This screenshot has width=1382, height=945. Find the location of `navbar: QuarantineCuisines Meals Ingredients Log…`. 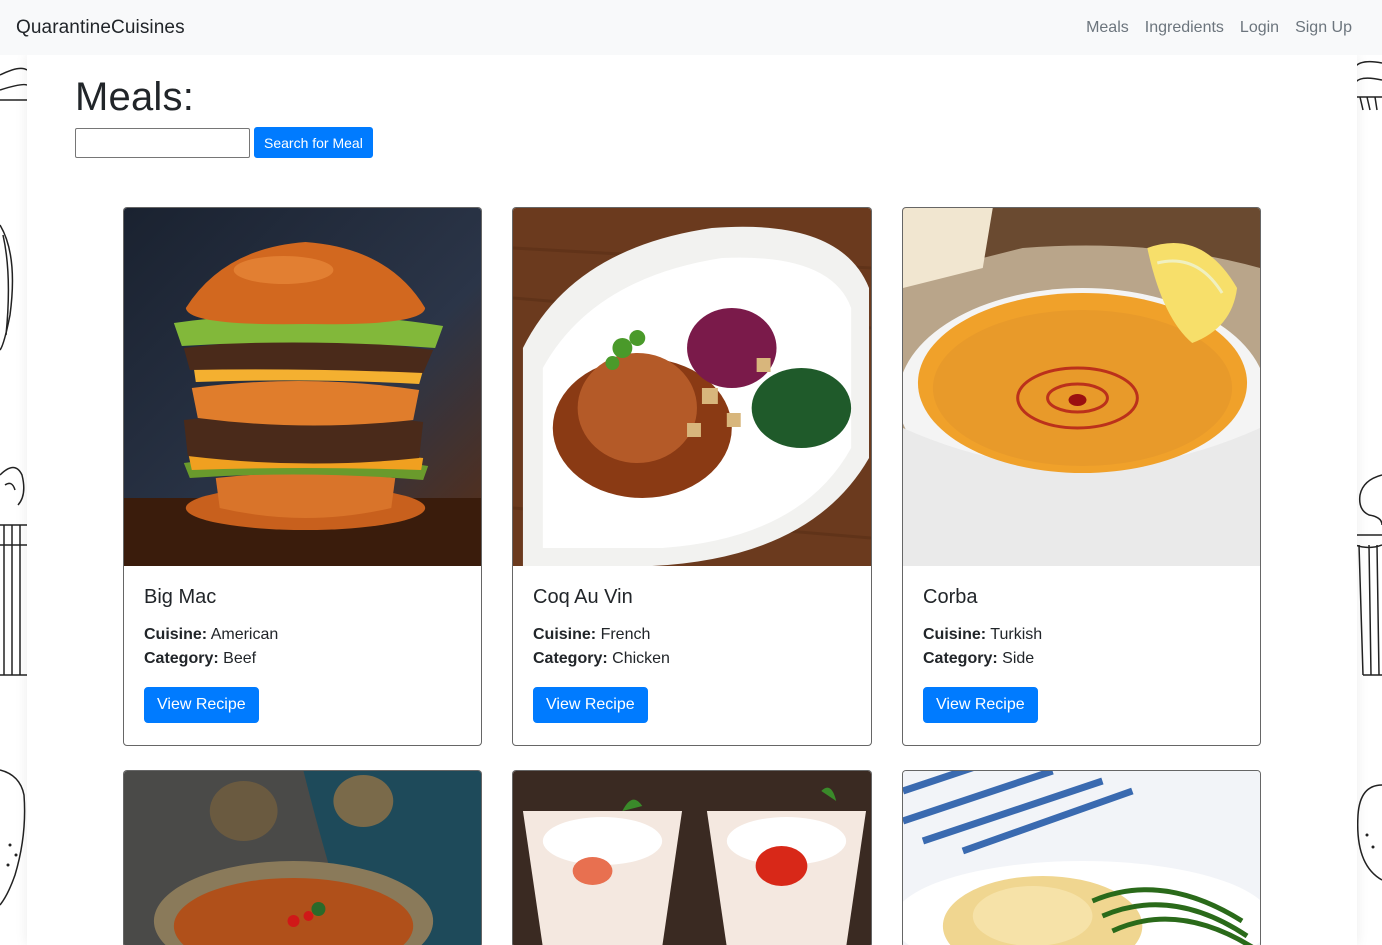

navbar: QuarantineCuisines Meals Ingredients Log… is located at coordinates (691, 27).